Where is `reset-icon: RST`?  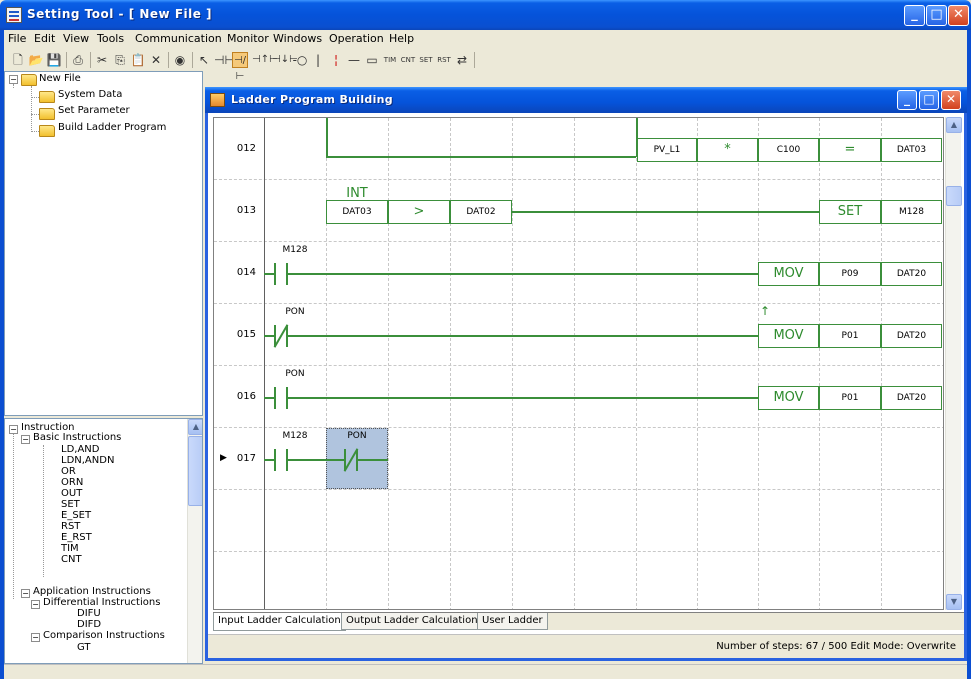
reset-icon: RST is located at coordinates (444, 60).